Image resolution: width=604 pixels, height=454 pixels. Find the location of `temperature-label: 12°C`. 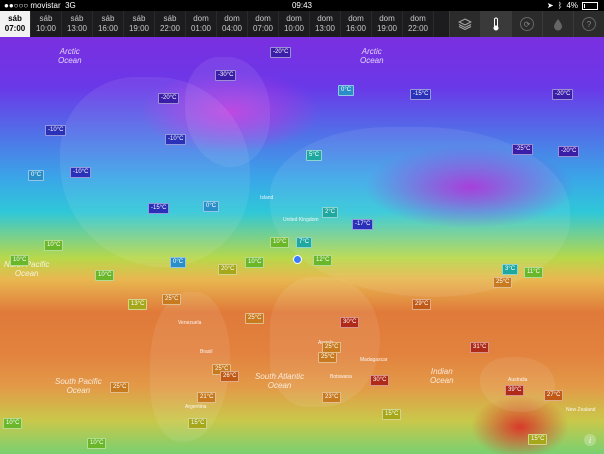

temperature-label: 12°C is located at coordinates (323, 260).